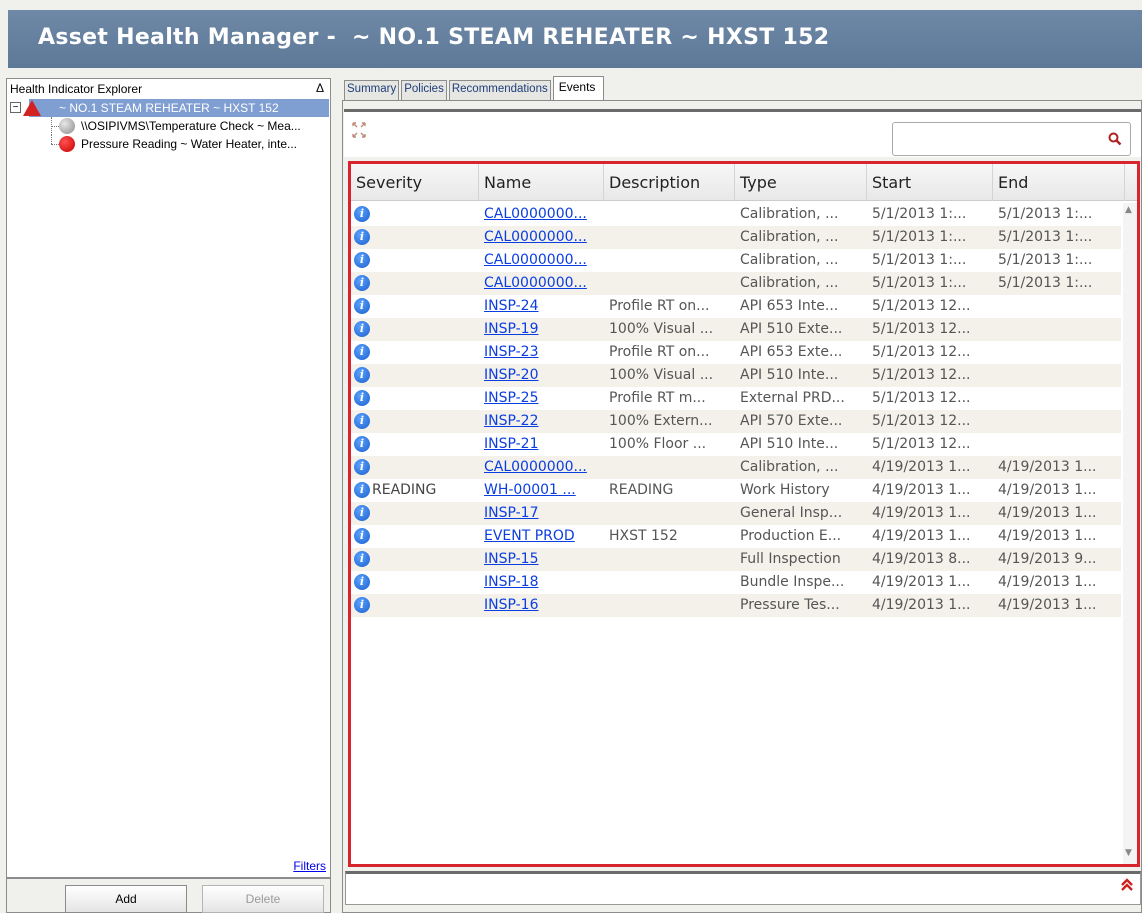 This screenshot has width=1142, height=913. Describe the element at coordinates (1128, 853) in the screenshot. I see `scroll-down-icon: ▼` at that location.